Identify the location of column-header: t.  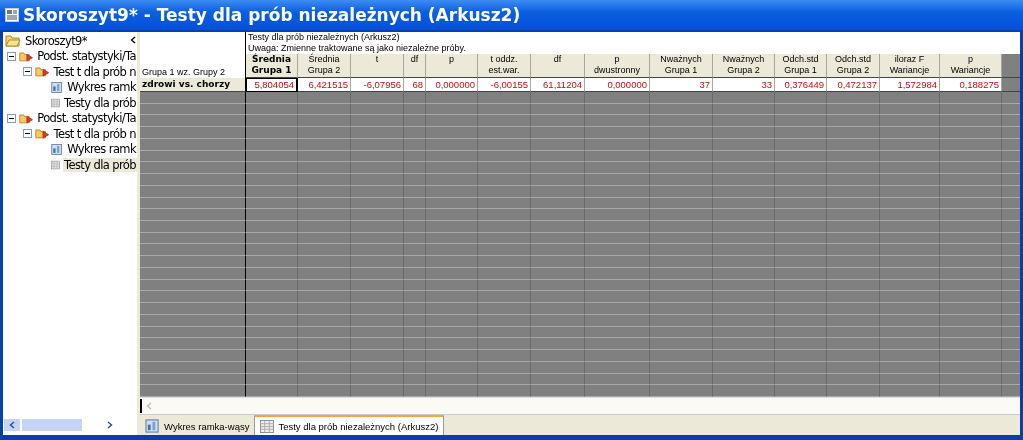
(377, 66).